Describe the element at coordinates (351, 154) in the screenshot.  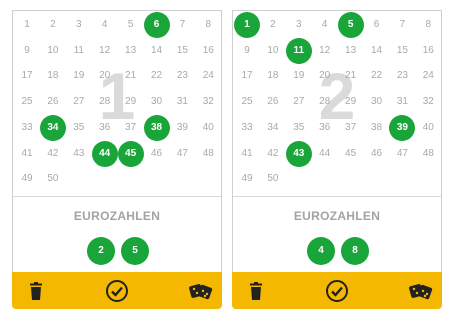
I see `lotto-number: 45` at that location.